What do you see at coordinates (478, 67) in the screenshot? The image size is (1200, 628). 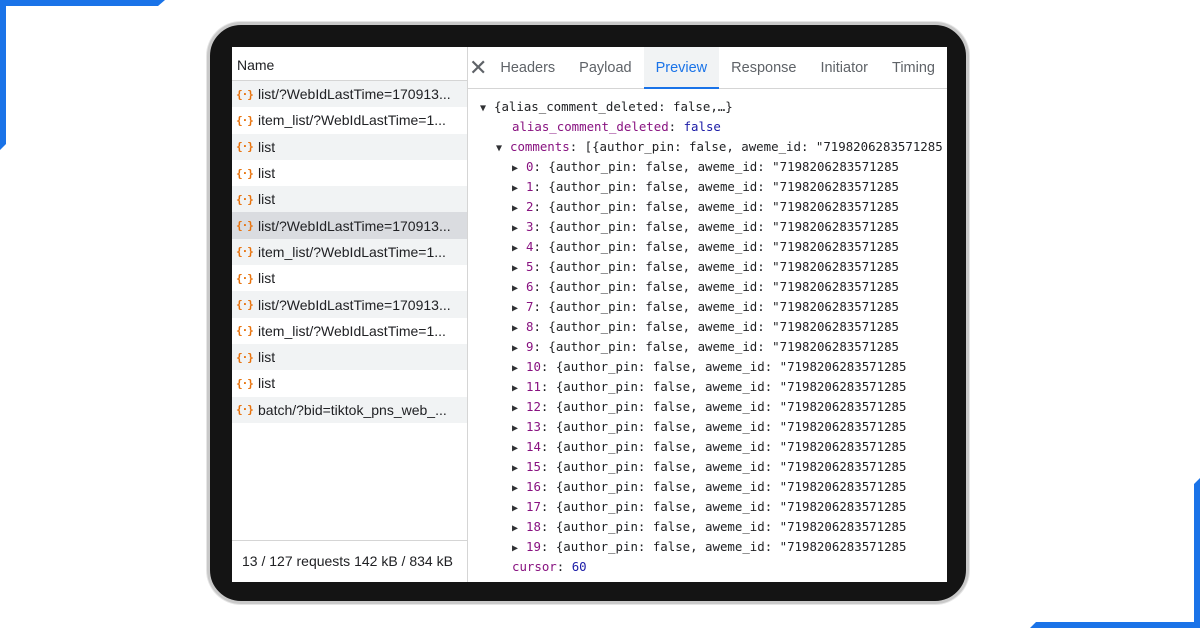 I see `close-icon: ✕` at bounding box center [478, 67].